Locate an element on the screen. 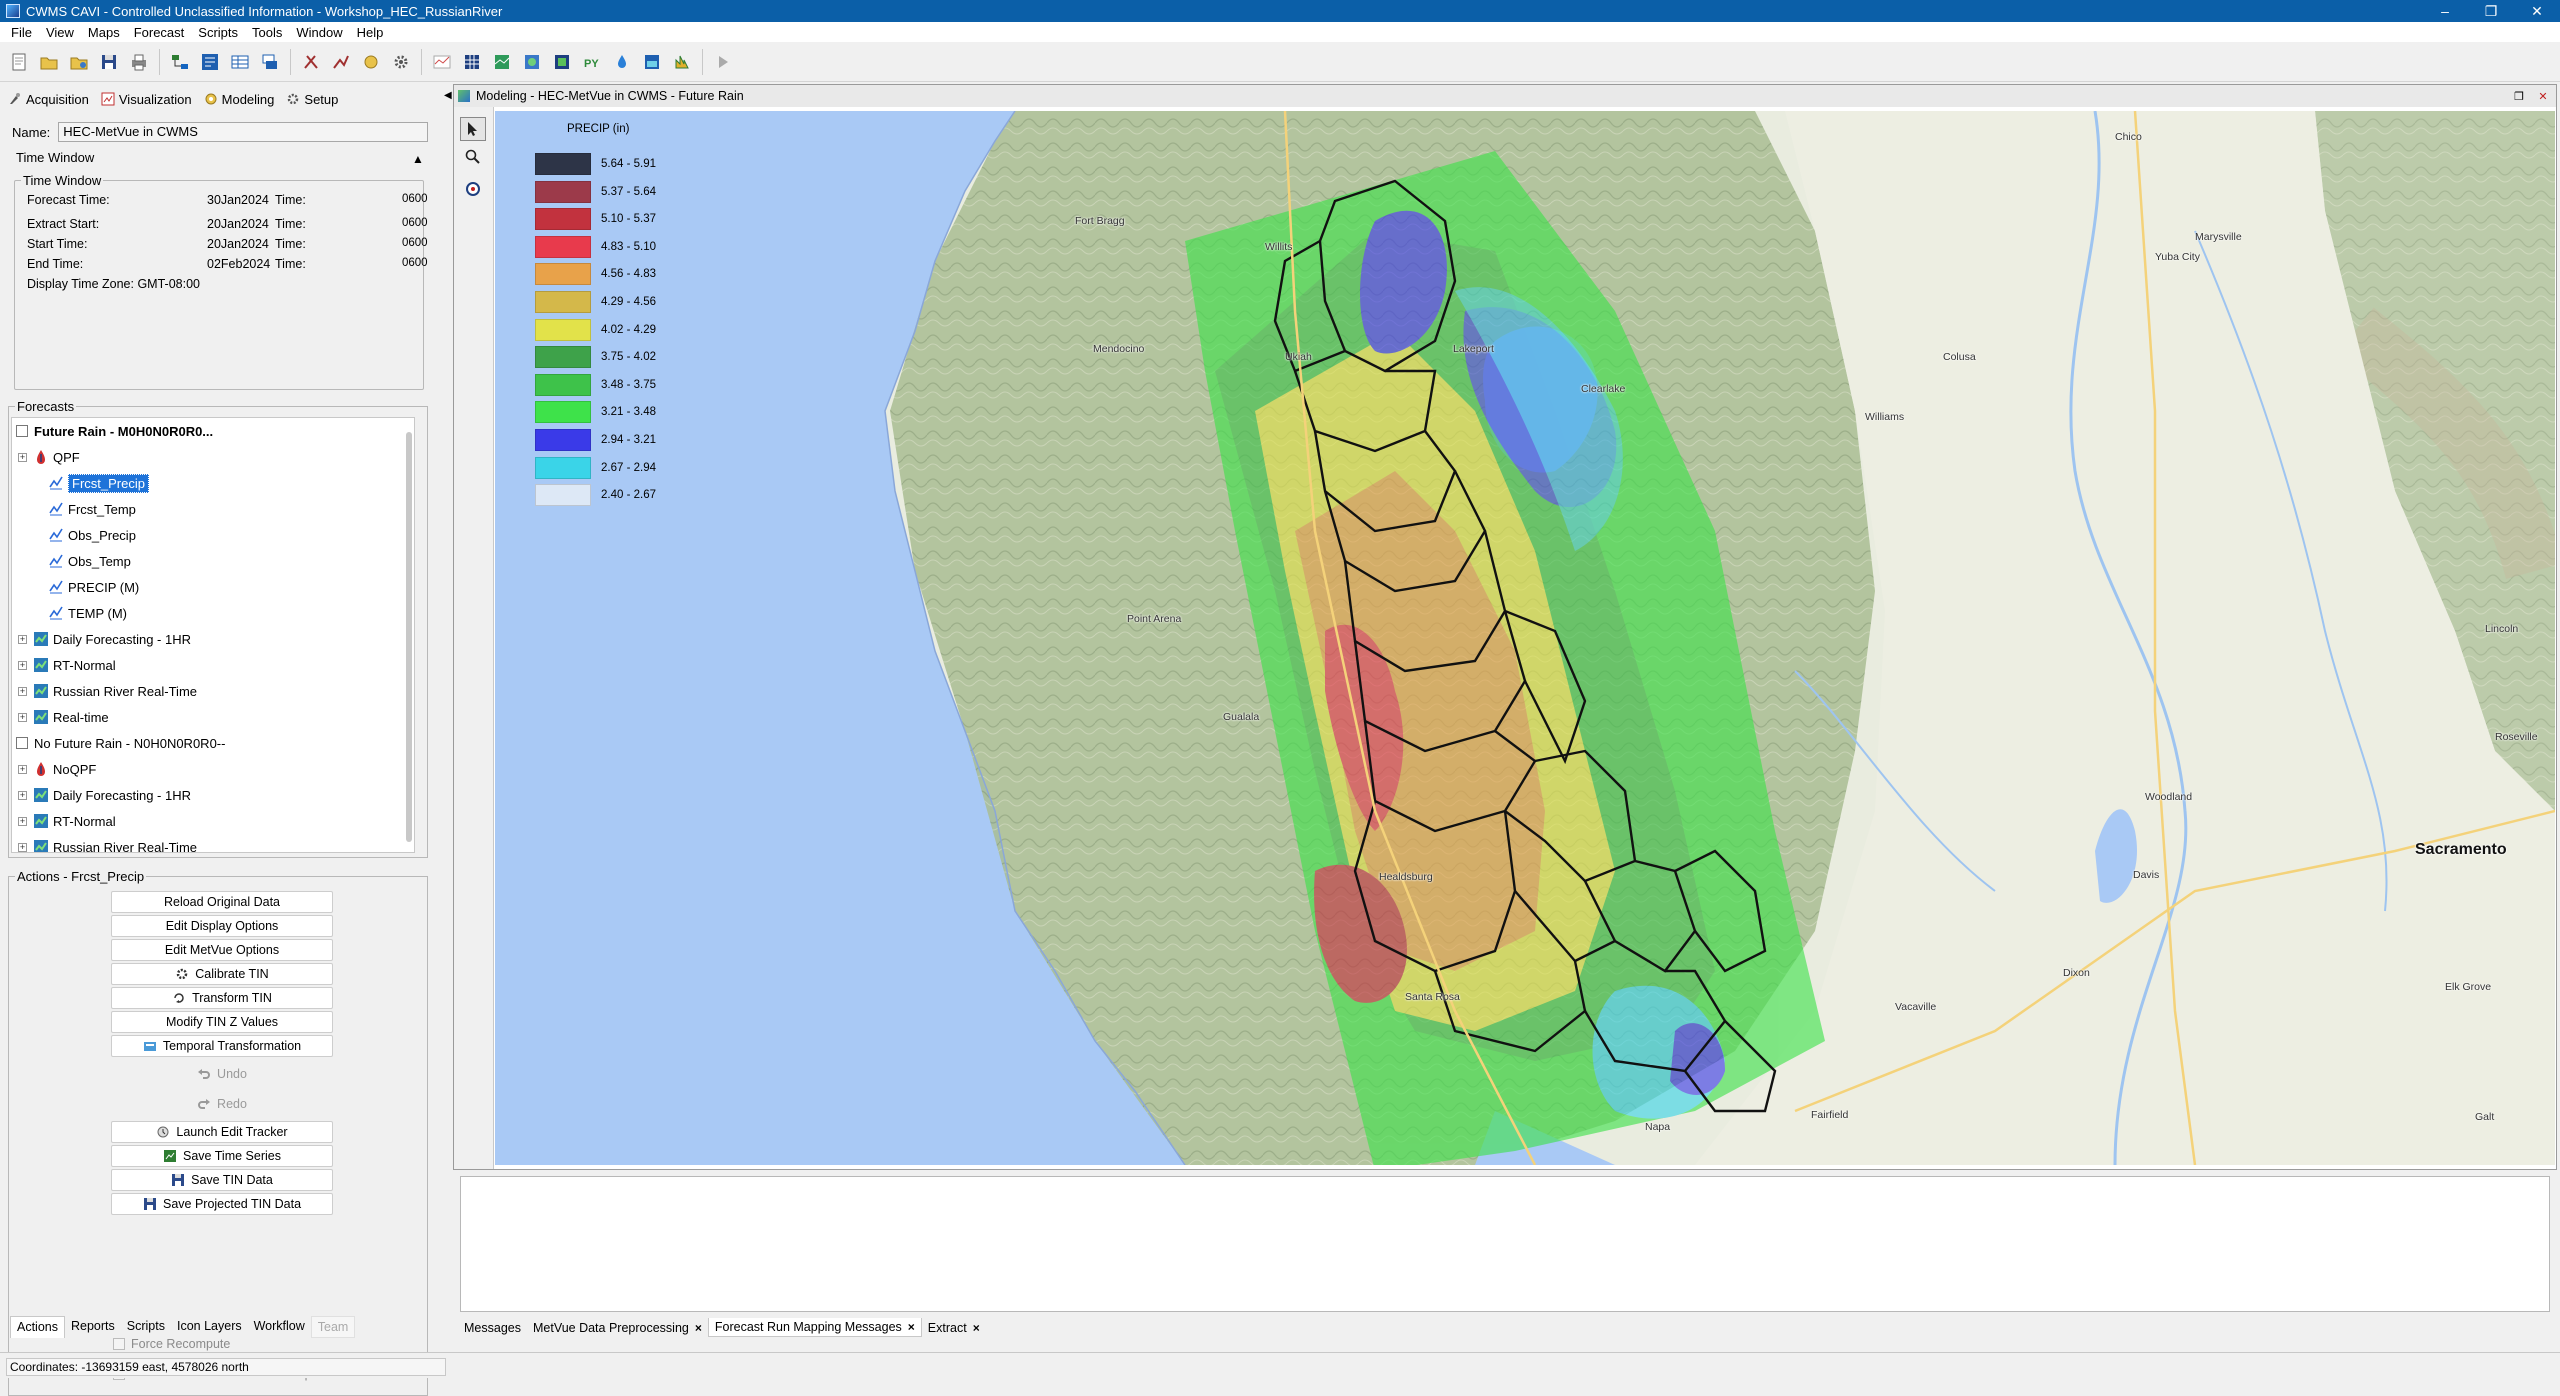 This screenshot has height=1396, width=2560. tab-workflow: Workflow is located at coordinates (279, 1327).